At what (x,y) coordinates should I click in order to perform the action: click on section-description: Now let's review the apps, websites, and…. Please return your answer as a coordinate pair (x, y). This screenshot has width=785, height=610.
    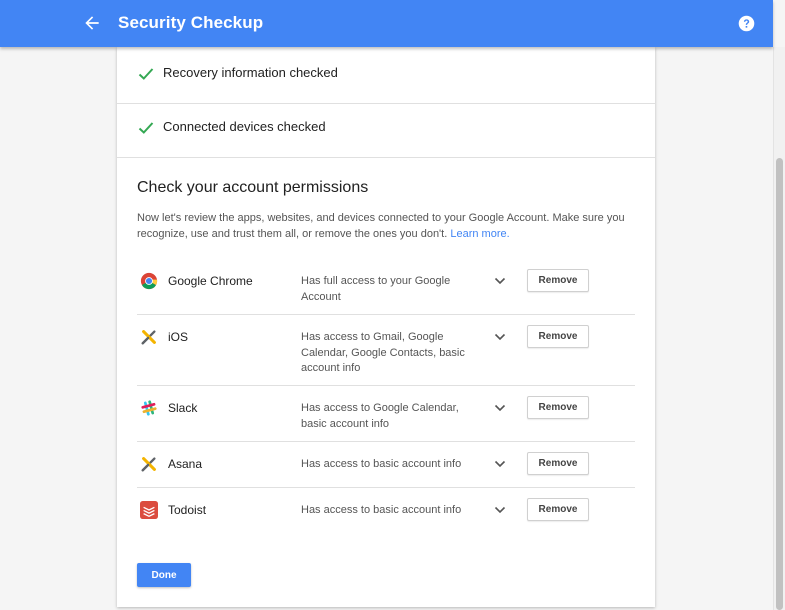
    Looking at the image, I should click on (387, 226).